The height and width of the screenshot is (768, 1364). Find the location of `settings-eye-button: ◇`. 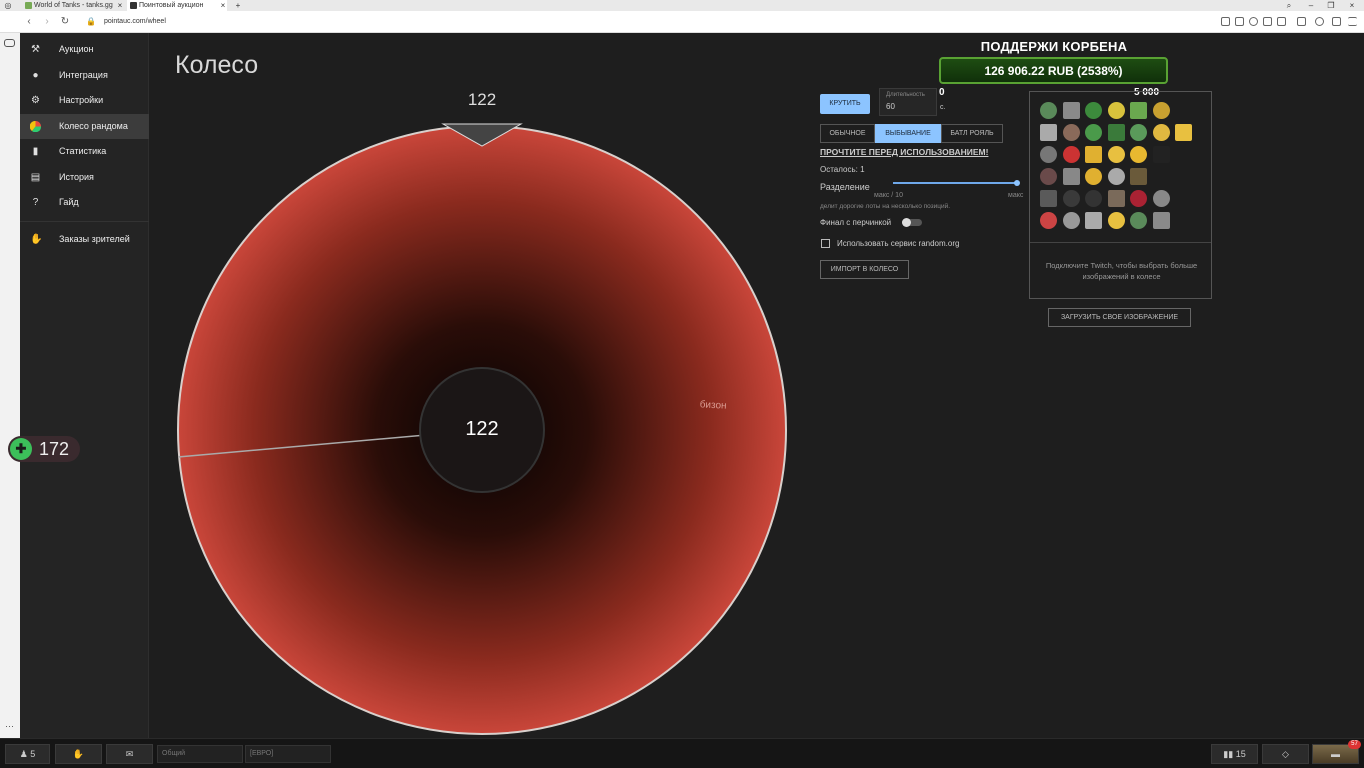

settings-eye-button: ◇ is located at coordinates (1285, 754).